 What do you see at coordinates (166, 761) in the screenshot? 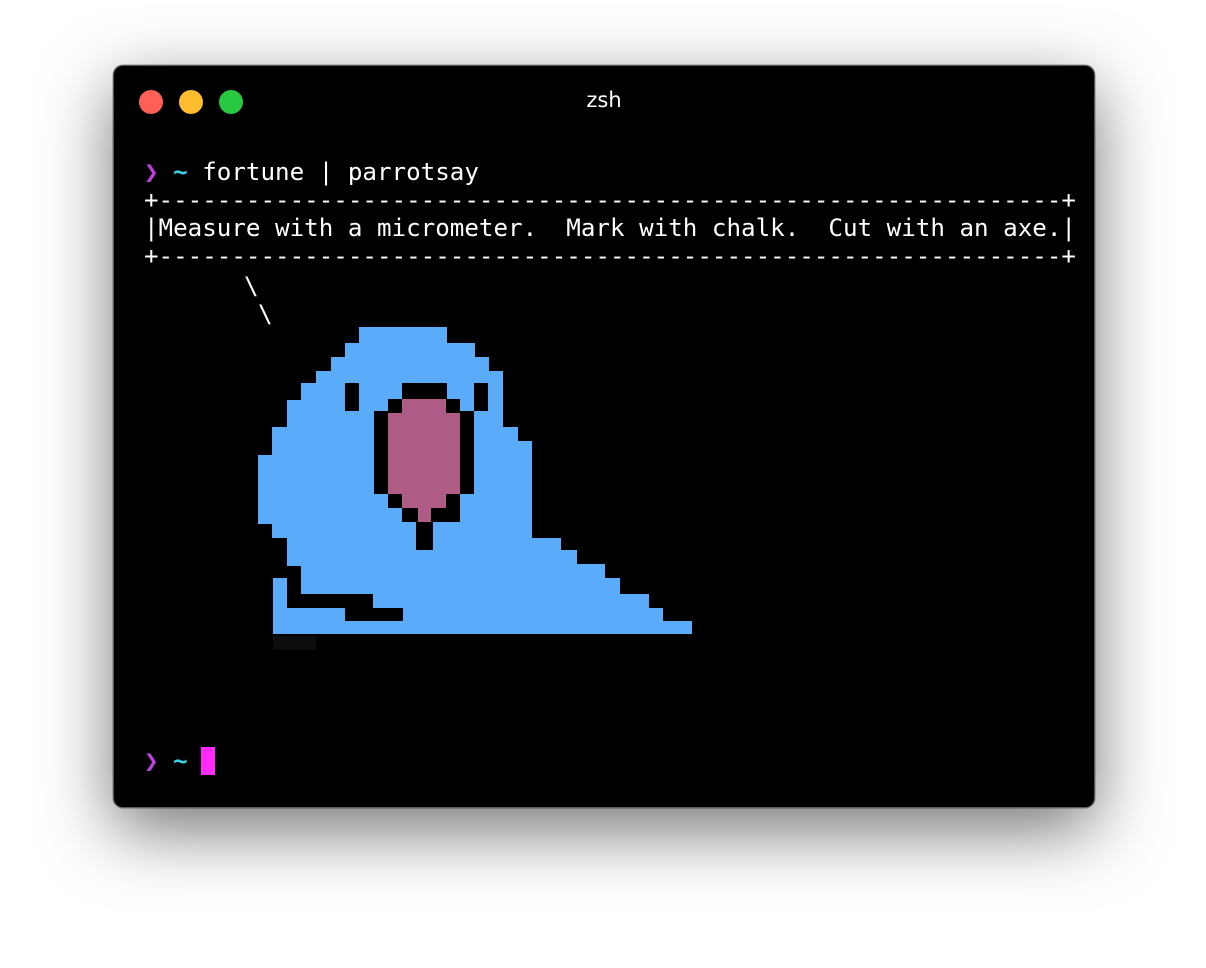
I see `active-prompt-line: ❯ ~` at bounding box center [166, 761].